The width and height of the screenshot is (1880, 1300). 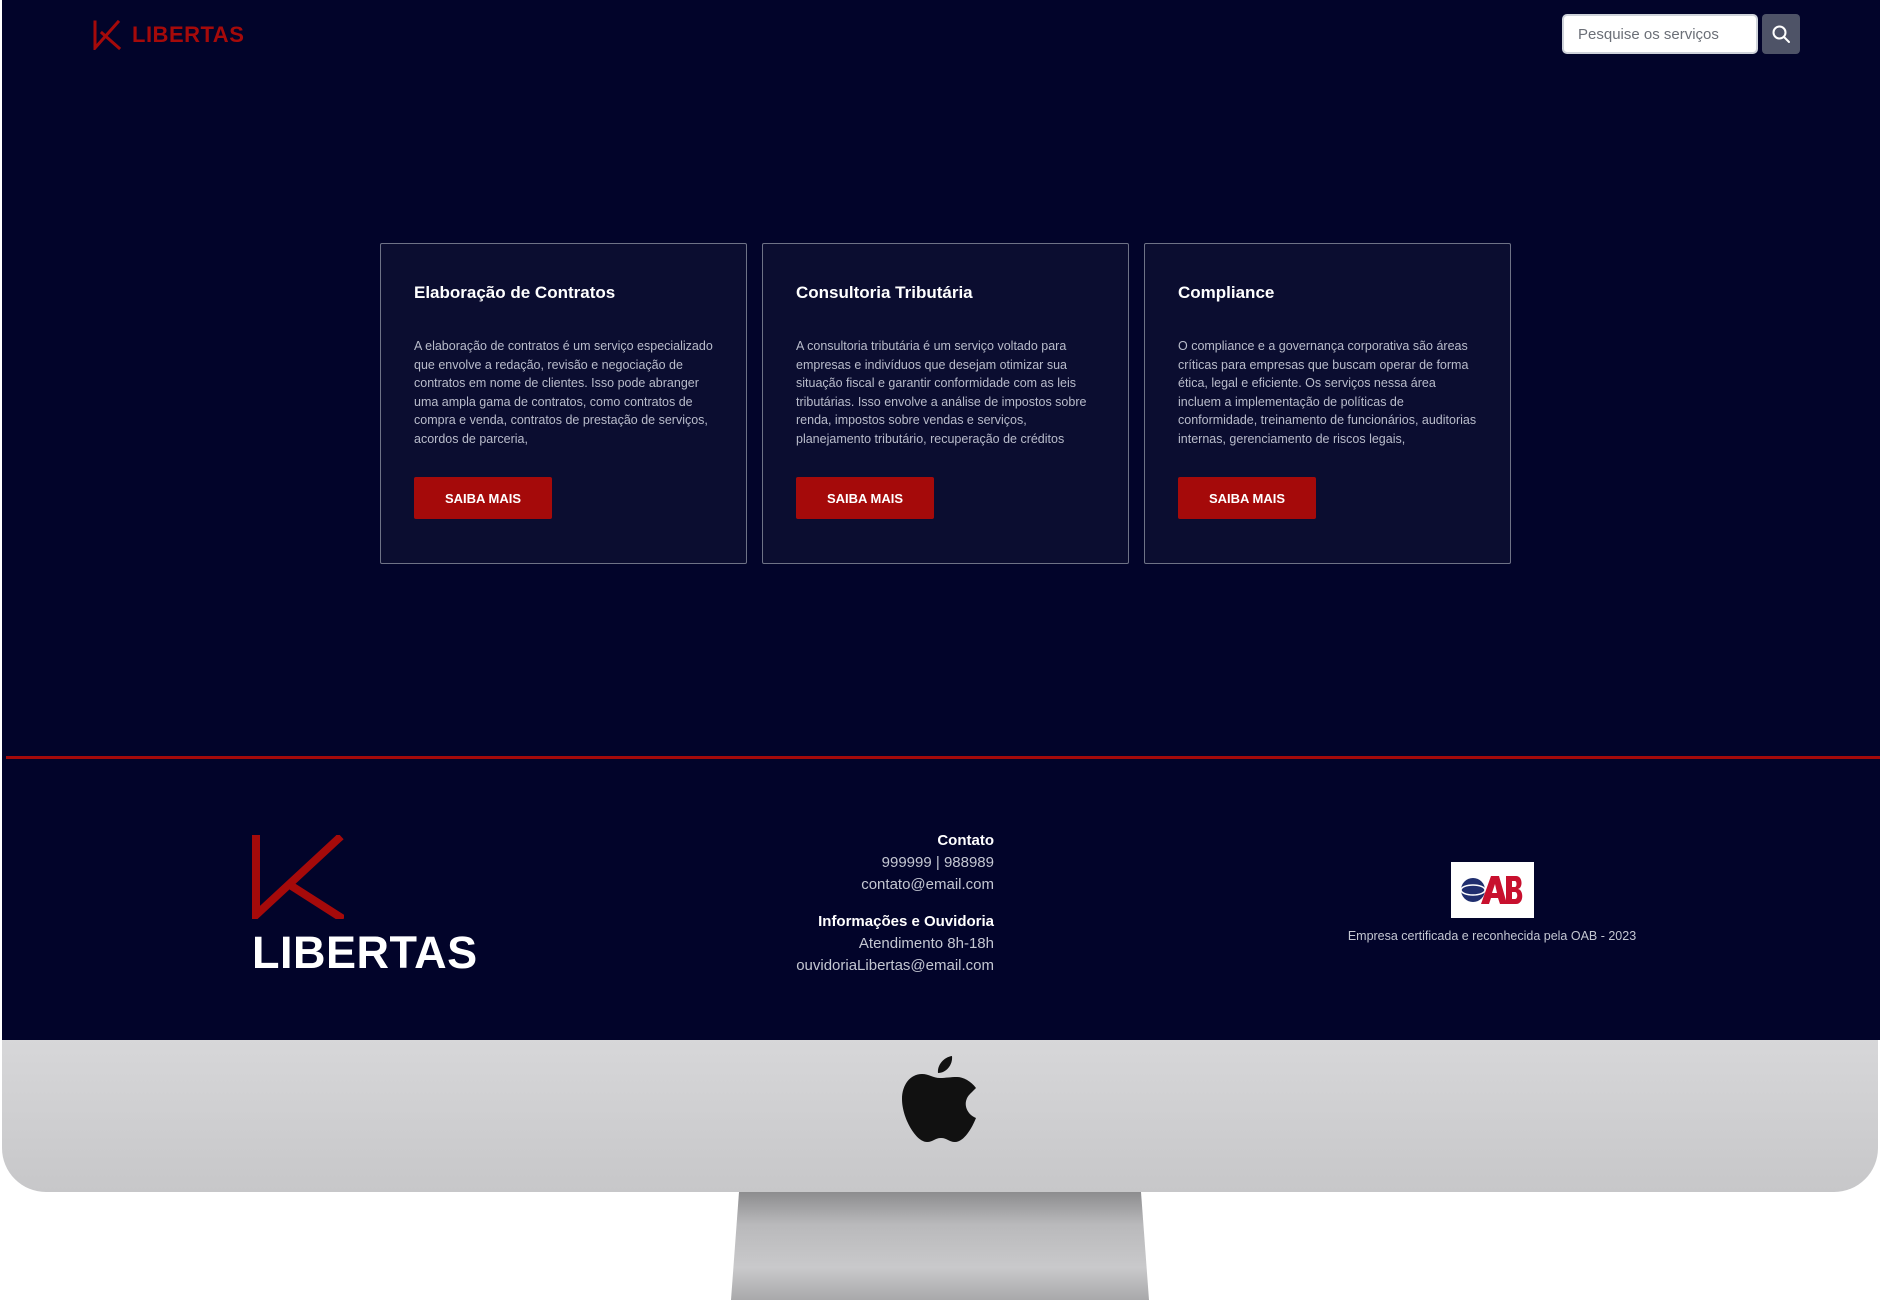 I want to click on footer-divider, so click(x=943, y=757).